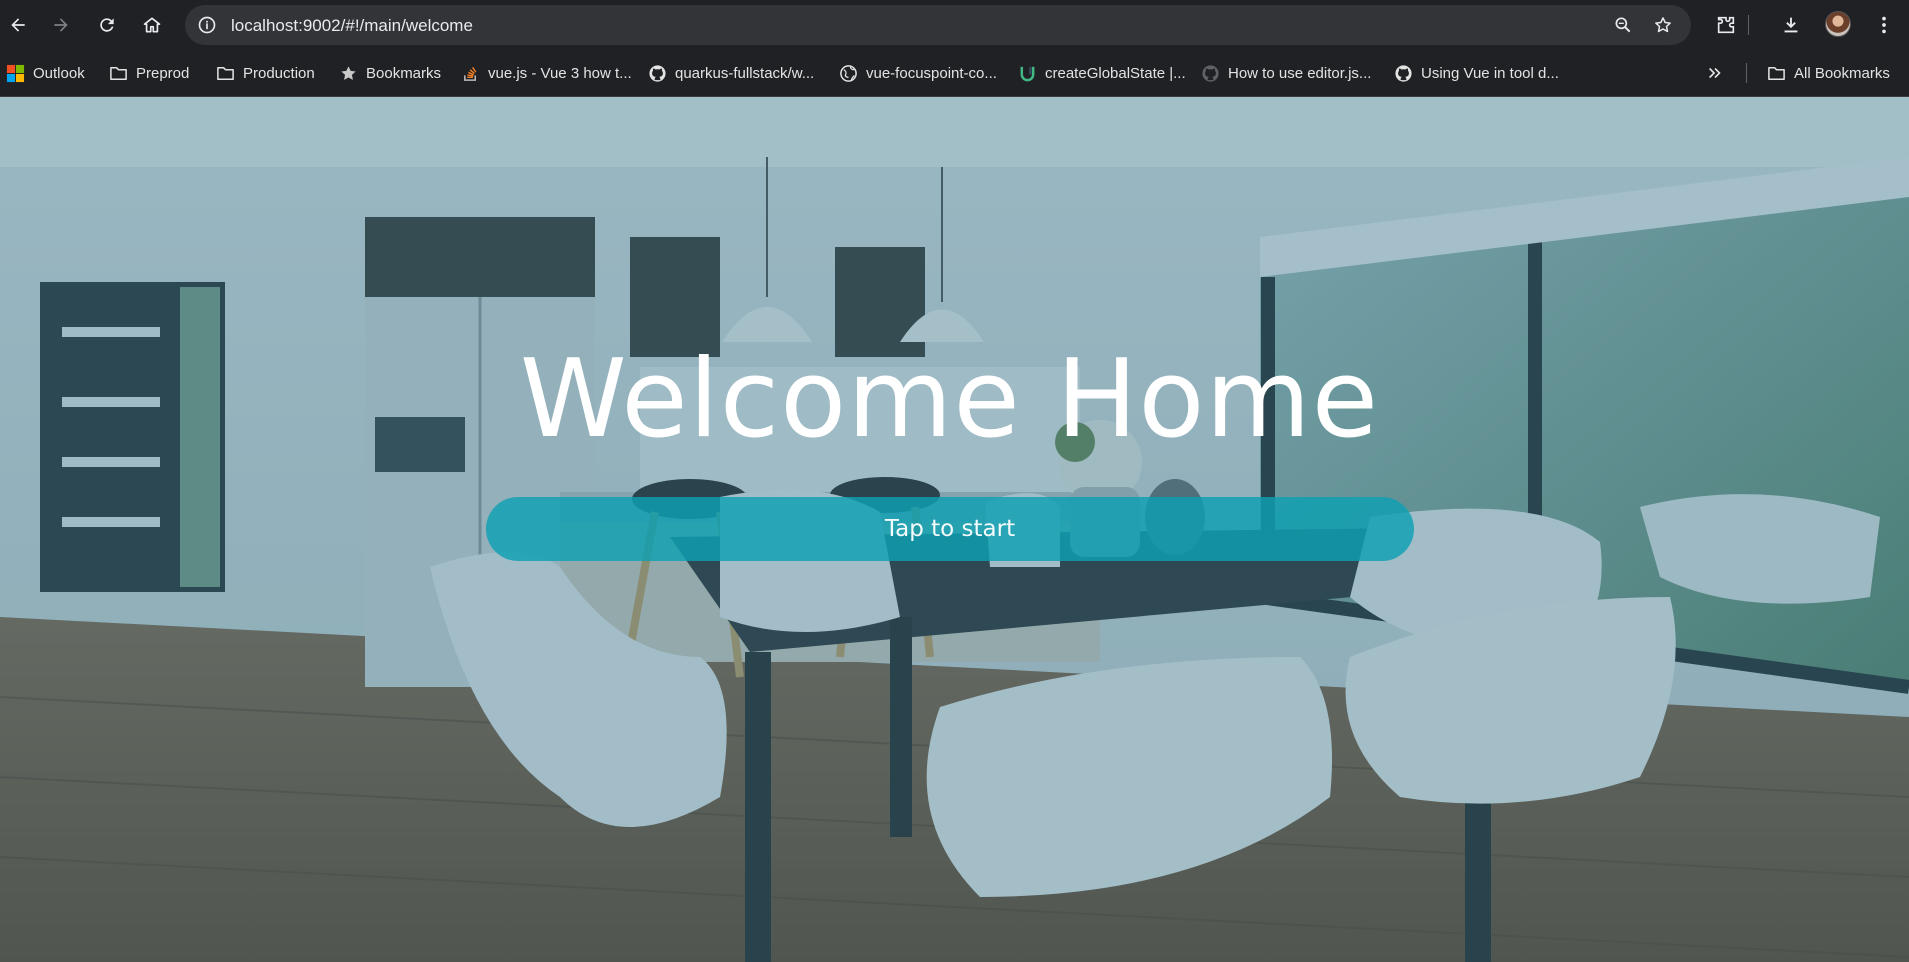  I want to click on bookmark-star-icon, so click(1663, 25).